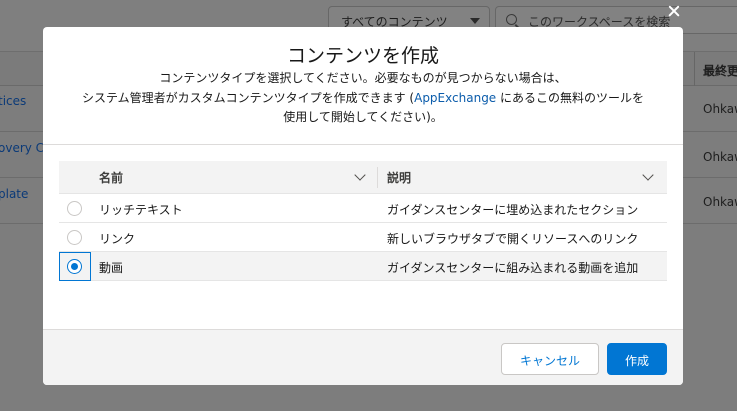 The image size is (737, 411). Describe the element at coordinates (362, 56) in the screenshot. I see `modal-title: コンテンツを作成` at that location.